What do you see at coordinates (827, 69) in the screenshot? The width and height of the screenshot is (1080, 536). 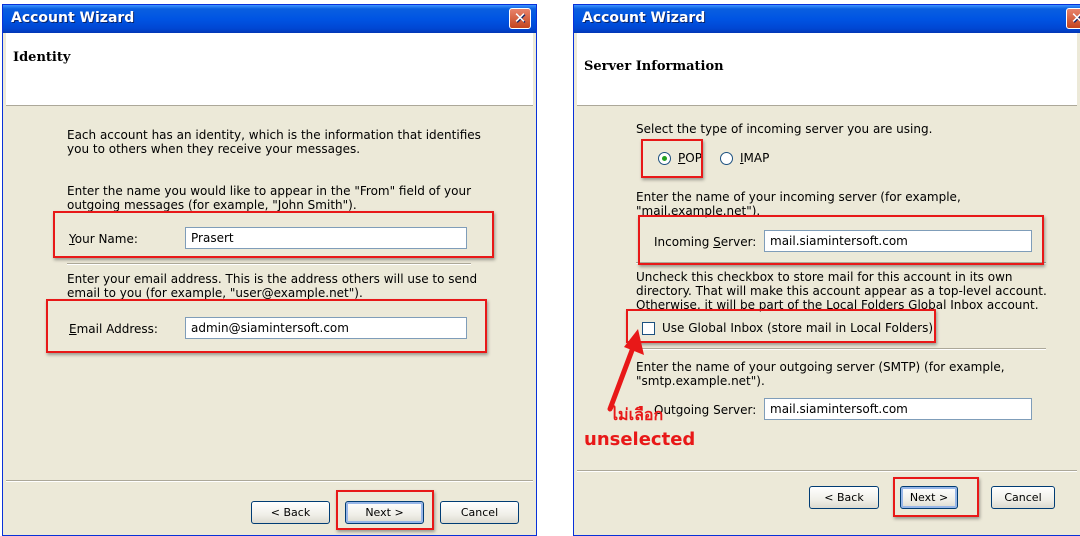 I see `wizard-header: Server Information` at bounding box center [827, 69].